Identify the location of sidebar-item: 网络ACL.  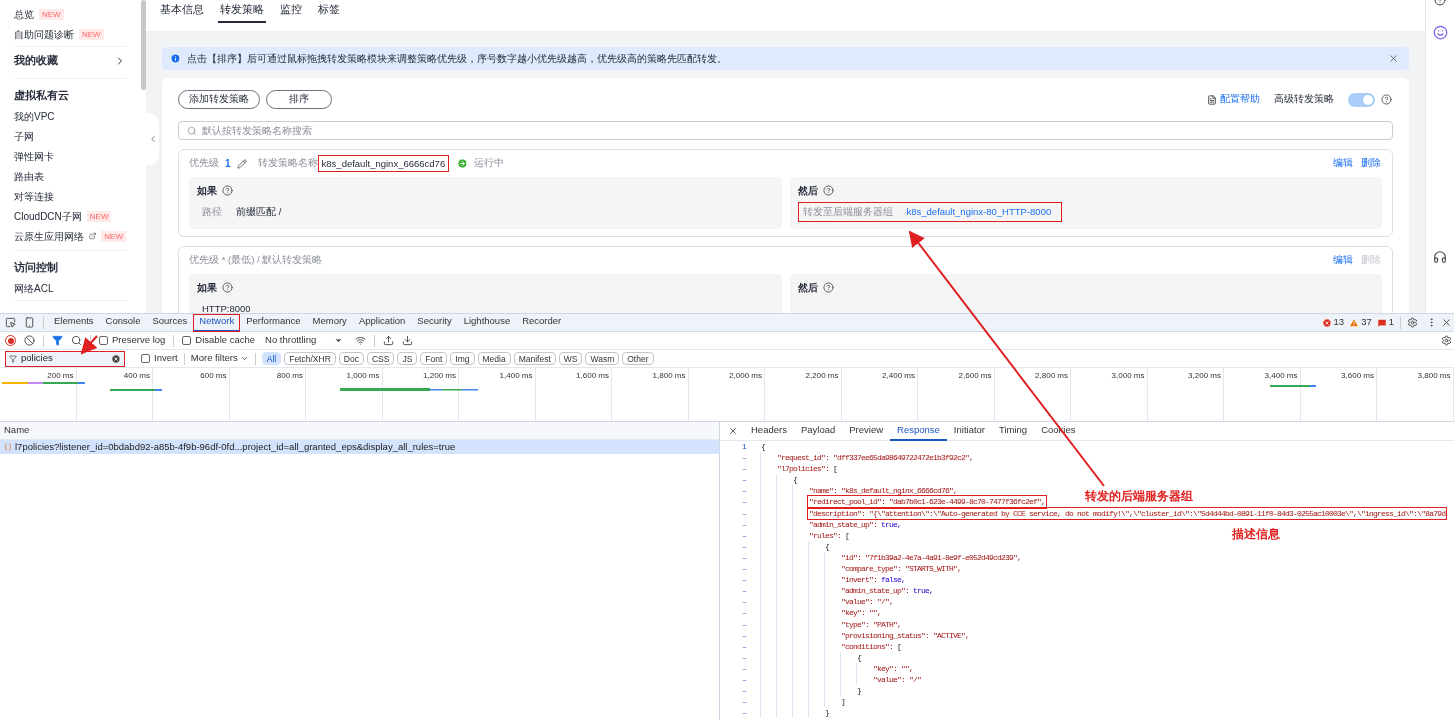
(34, 288).